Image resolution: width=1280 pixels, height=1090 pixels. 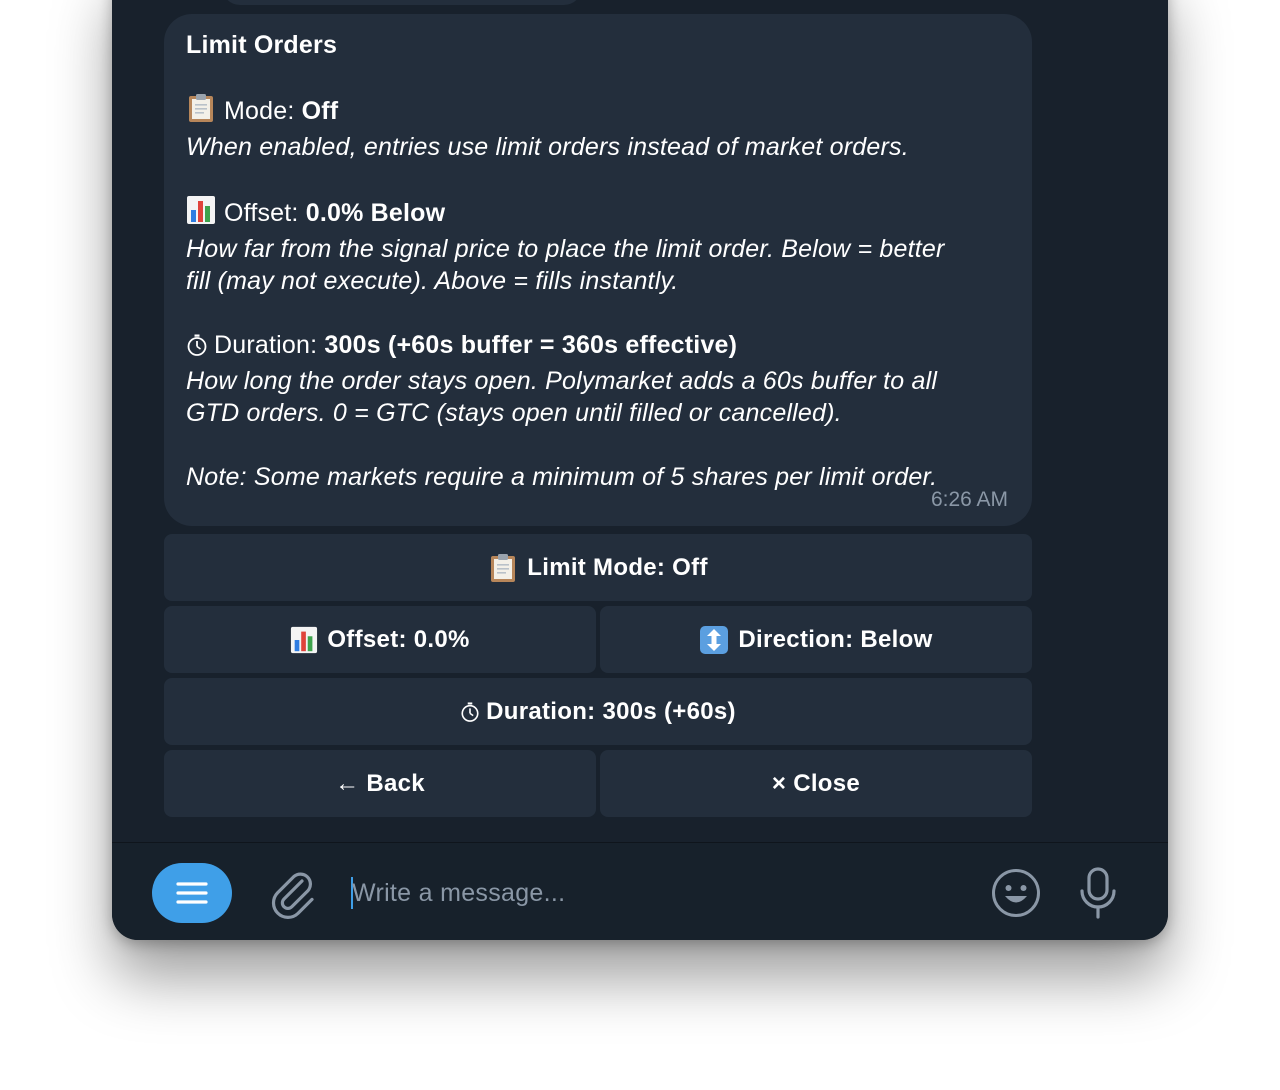 What do you see at coordinates (263, 111) in the screenshot?
I see `mode-label: Mode:` at bounding box center [263, 111].